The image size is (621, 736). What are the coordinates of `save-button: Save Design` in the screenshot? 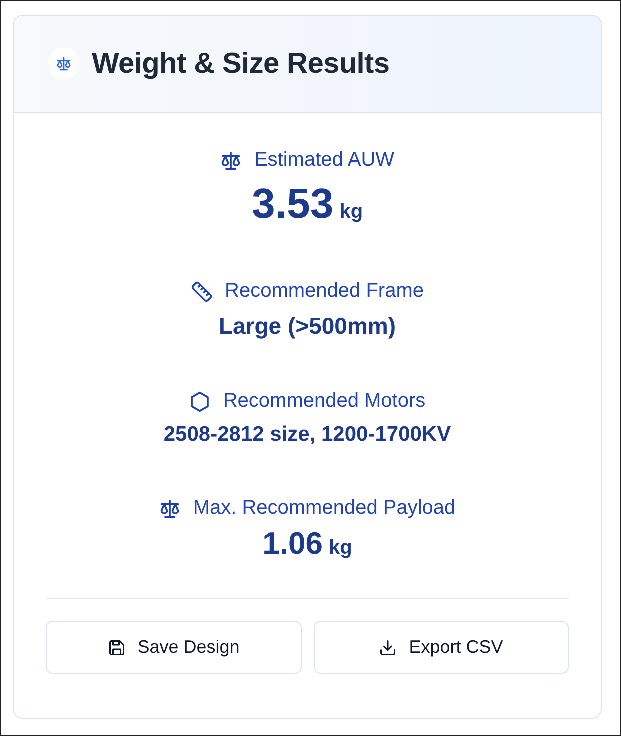 It's located at (174, 647).